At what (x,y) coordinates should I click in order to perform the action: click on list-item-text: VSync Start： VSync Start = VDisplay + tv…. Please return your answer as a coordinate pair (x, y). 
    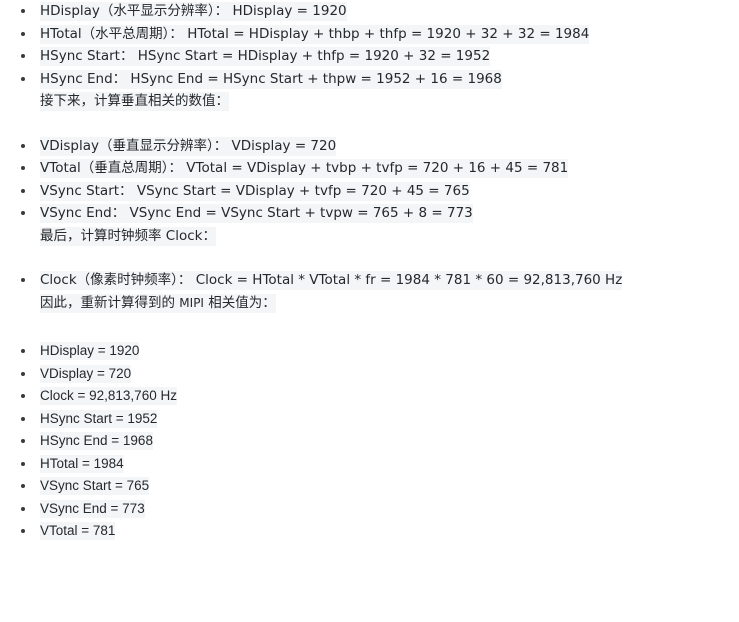
    Looking at the image, I should click on (255, 191).